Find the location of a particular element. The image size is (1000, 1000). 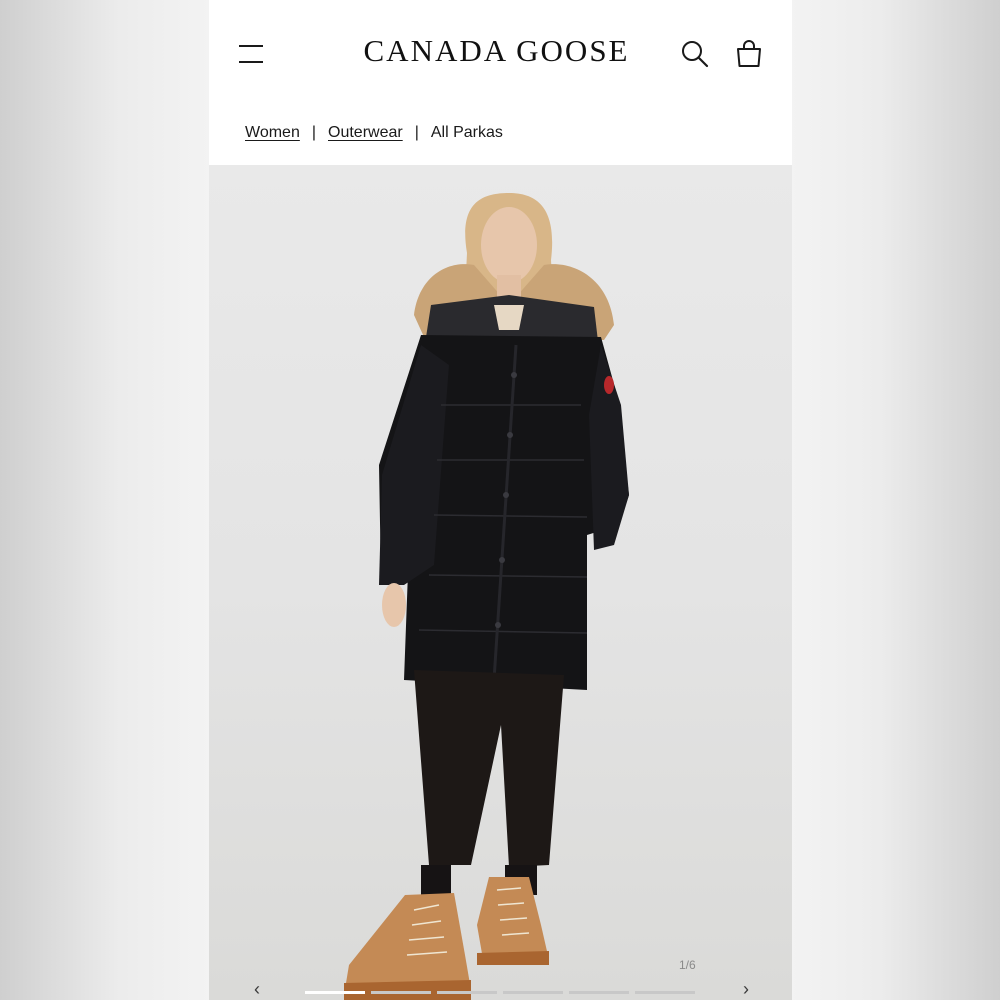

cart-button is located at coordinates (749, 54).